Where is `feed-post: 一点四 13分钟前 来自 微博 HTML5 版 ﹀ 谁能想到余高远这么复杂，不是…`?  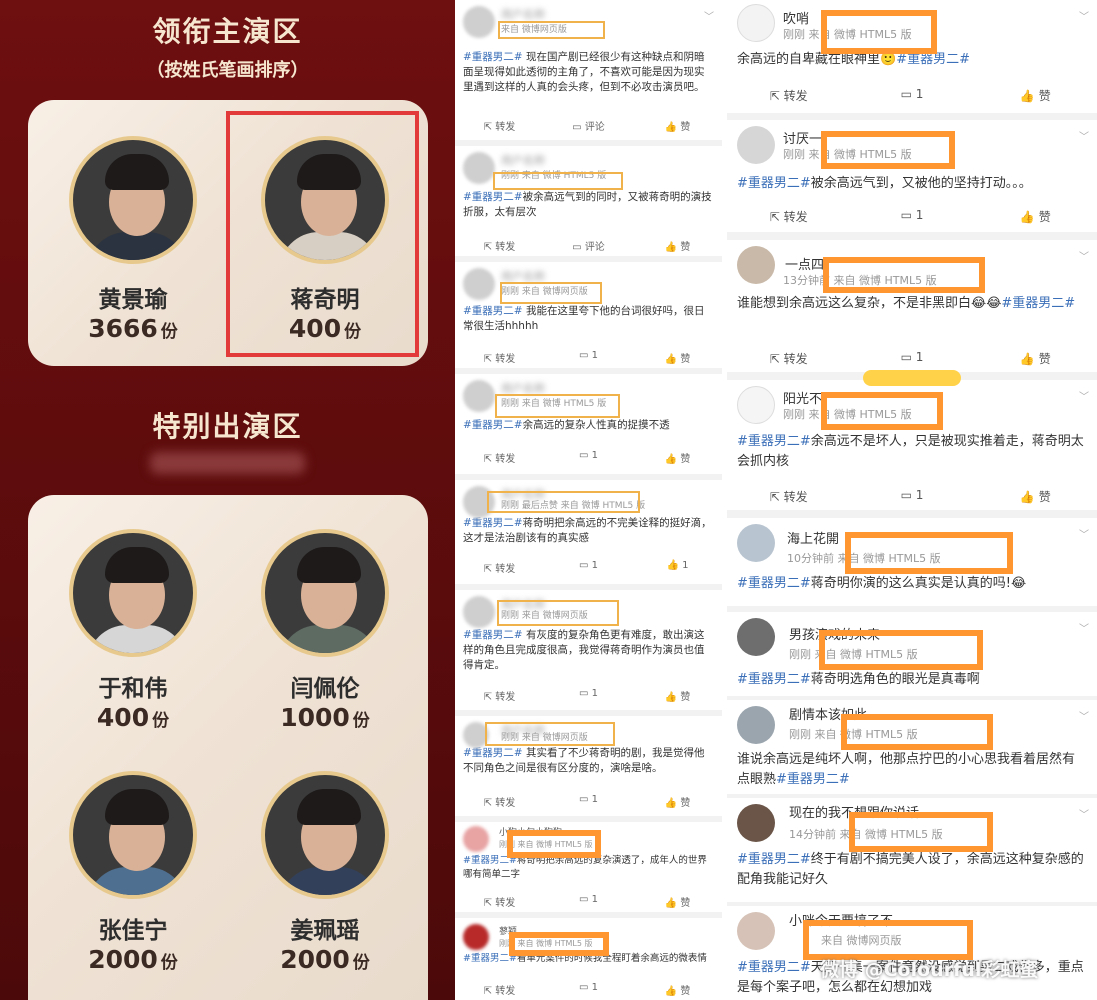 feed-post: 一点四 13分钟前 来自 微博 HTML5 版 ﹀ 谁能想到余高远这么复杂，不是… is located at coordinates (912, 306).